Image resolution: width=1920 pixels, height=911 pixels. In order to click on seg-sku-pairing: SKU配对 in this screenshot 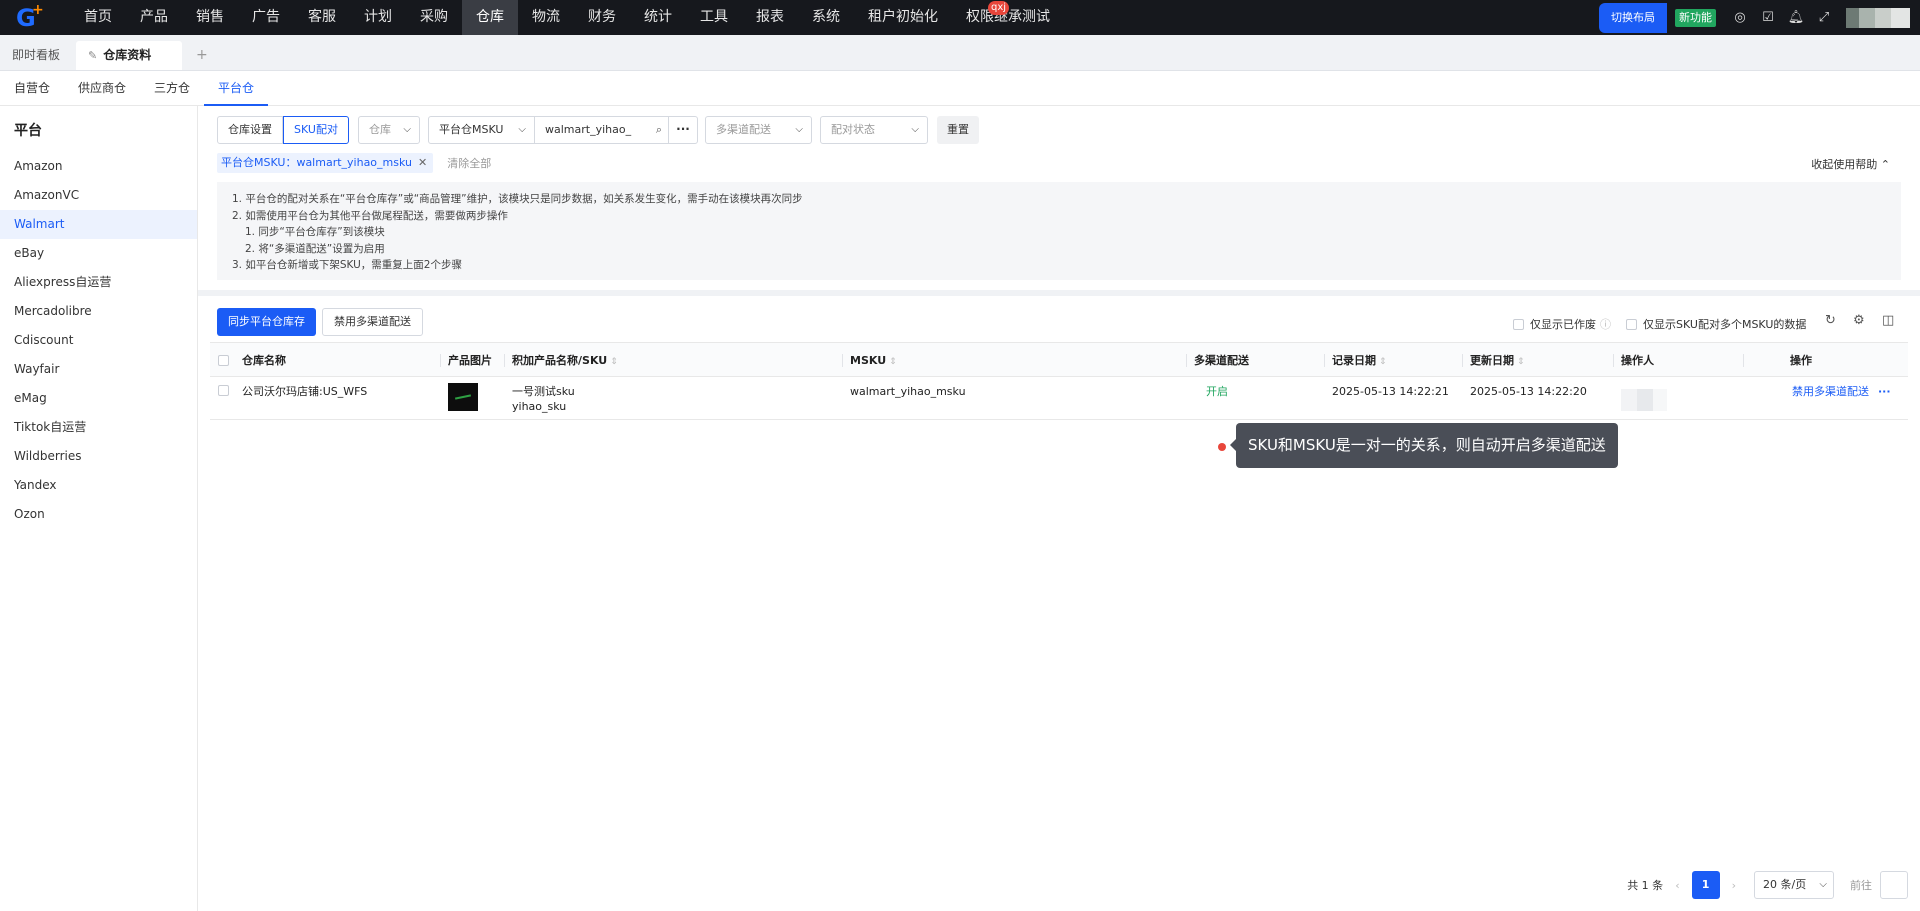, I will do `click(316, 130)`.